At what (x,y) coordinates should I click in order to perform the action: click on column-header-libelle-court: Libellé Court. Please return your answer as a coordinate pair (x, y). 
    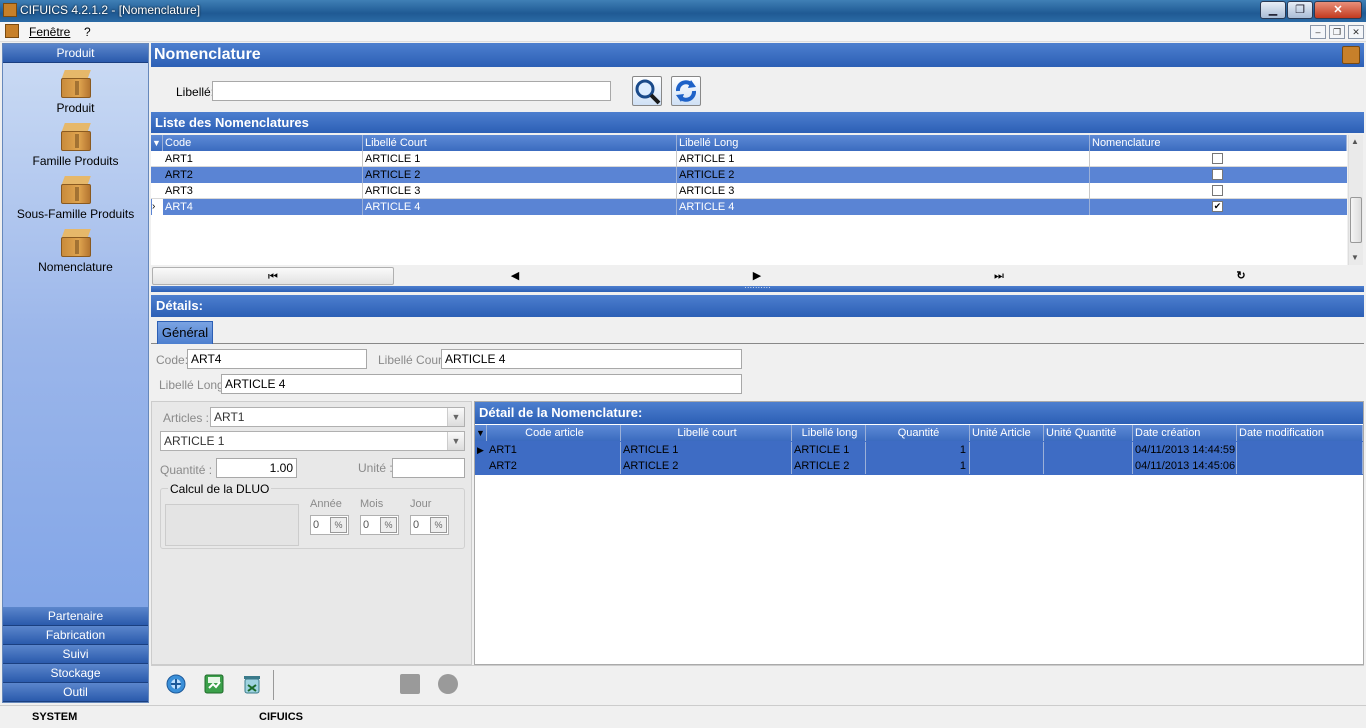
    Looking at the image, I should click on (520, 143).